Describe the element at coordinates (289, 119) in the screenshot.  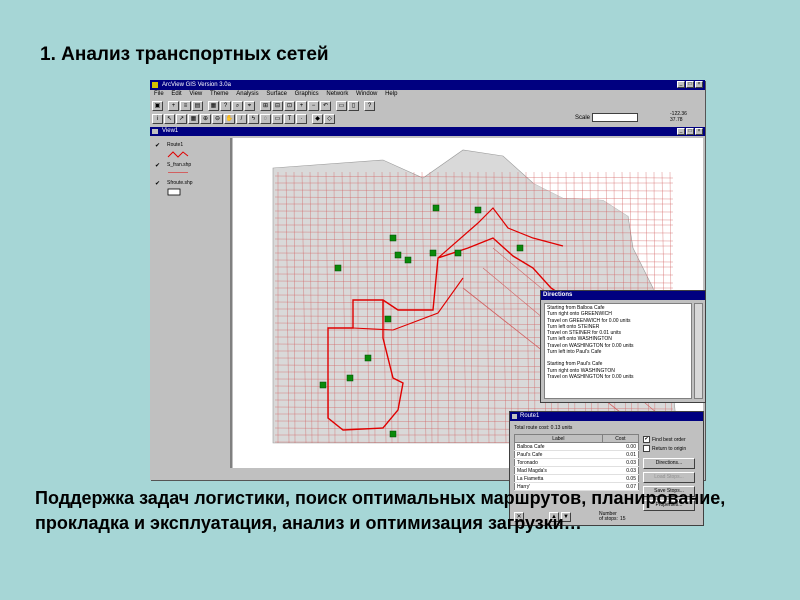
I see `text-tool-icon: T` at that location.